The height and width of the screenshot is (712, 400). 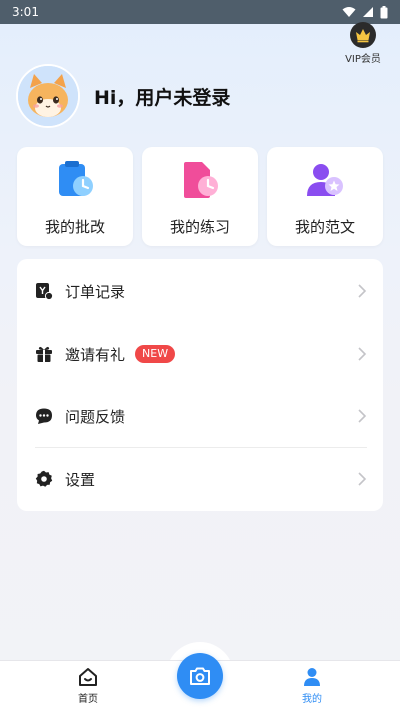 What do you see at coordinates (95, 354) in the screenshot?
I see `menu-item-label: 邀请有礼` at bounding box center [95, 354].